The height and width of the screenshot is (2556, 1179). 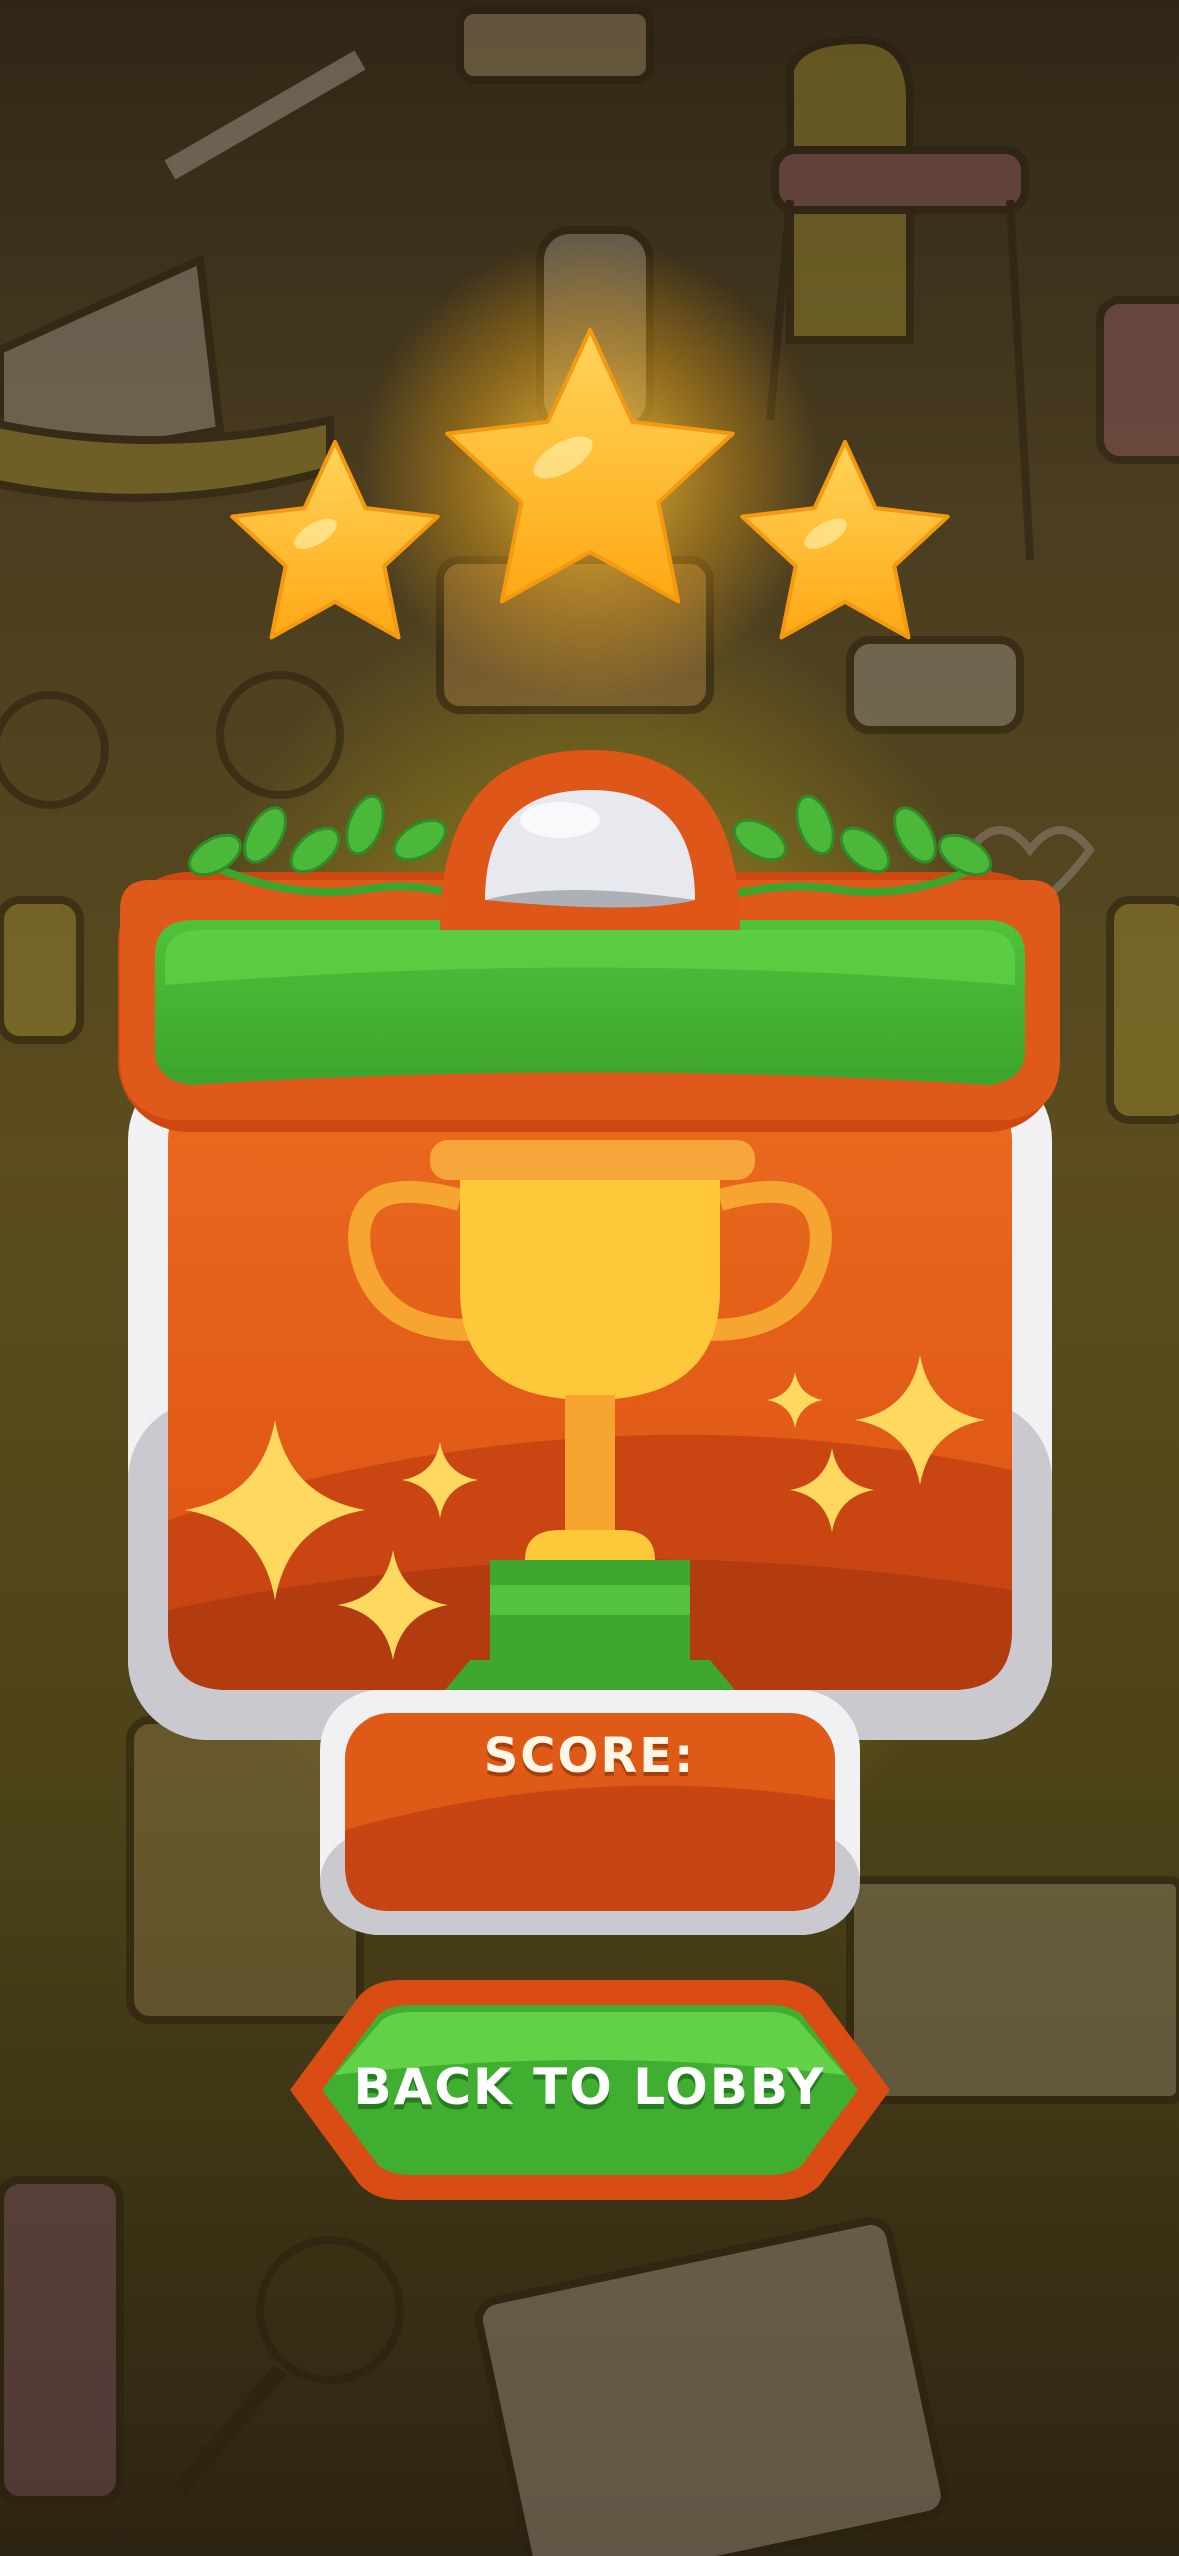 I want to click on score-label: SCORE:, so click(x=589, y=1756).